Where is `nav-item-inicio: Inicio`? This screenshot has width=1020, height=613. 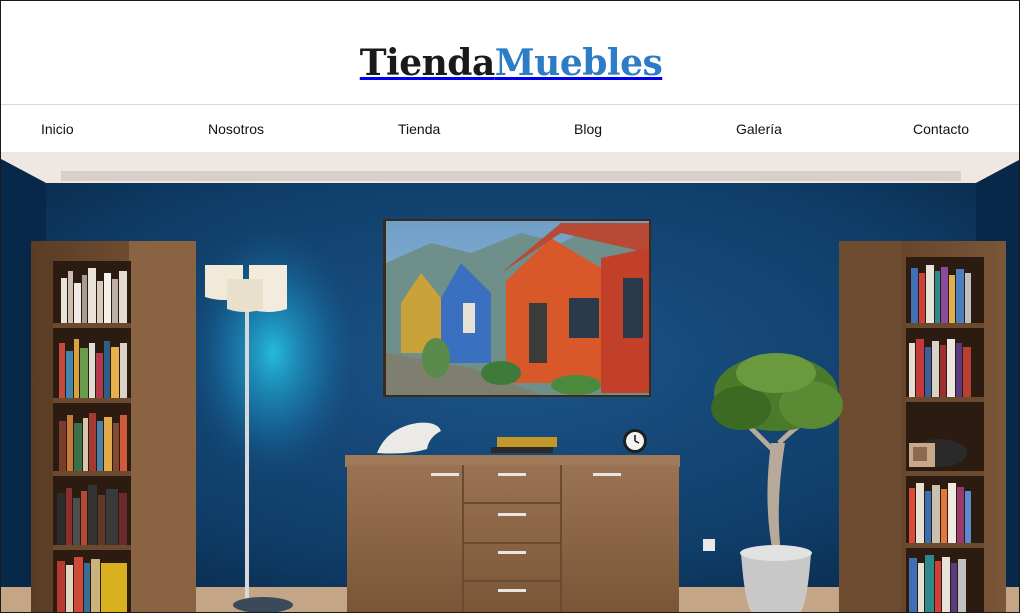 nav-item-inicio: Inicio is located at coordinates (57, 129).